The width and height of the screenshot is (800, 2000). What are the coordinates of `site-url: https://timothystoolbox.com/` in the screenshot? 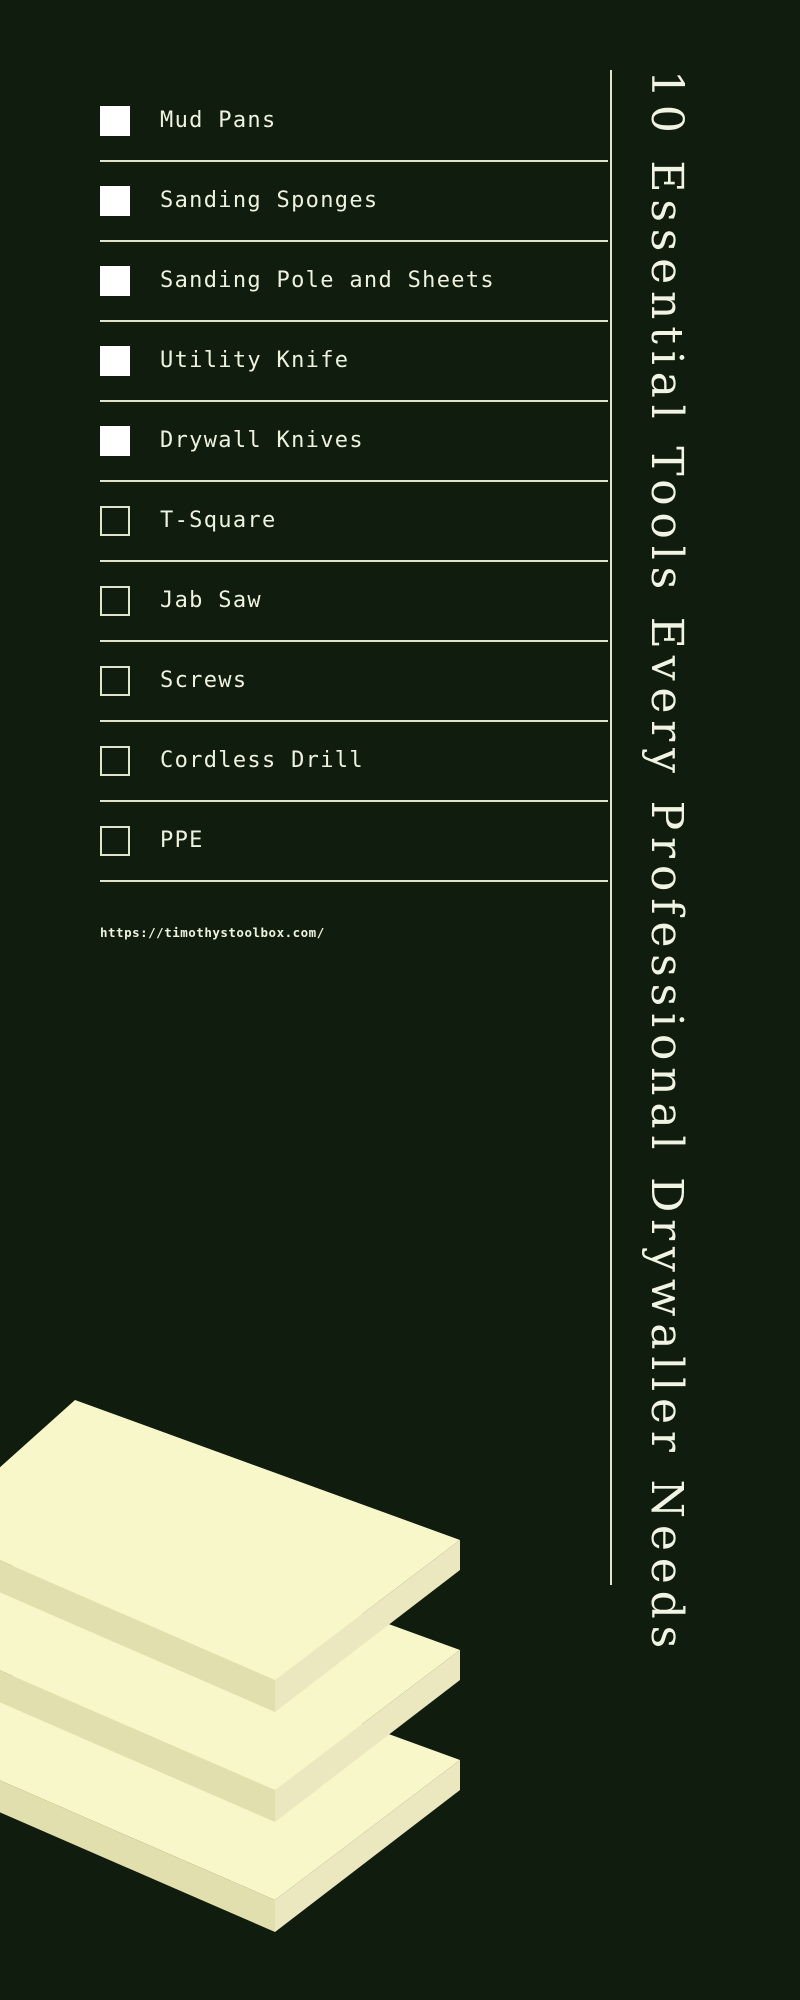 It's located at (212, 932).